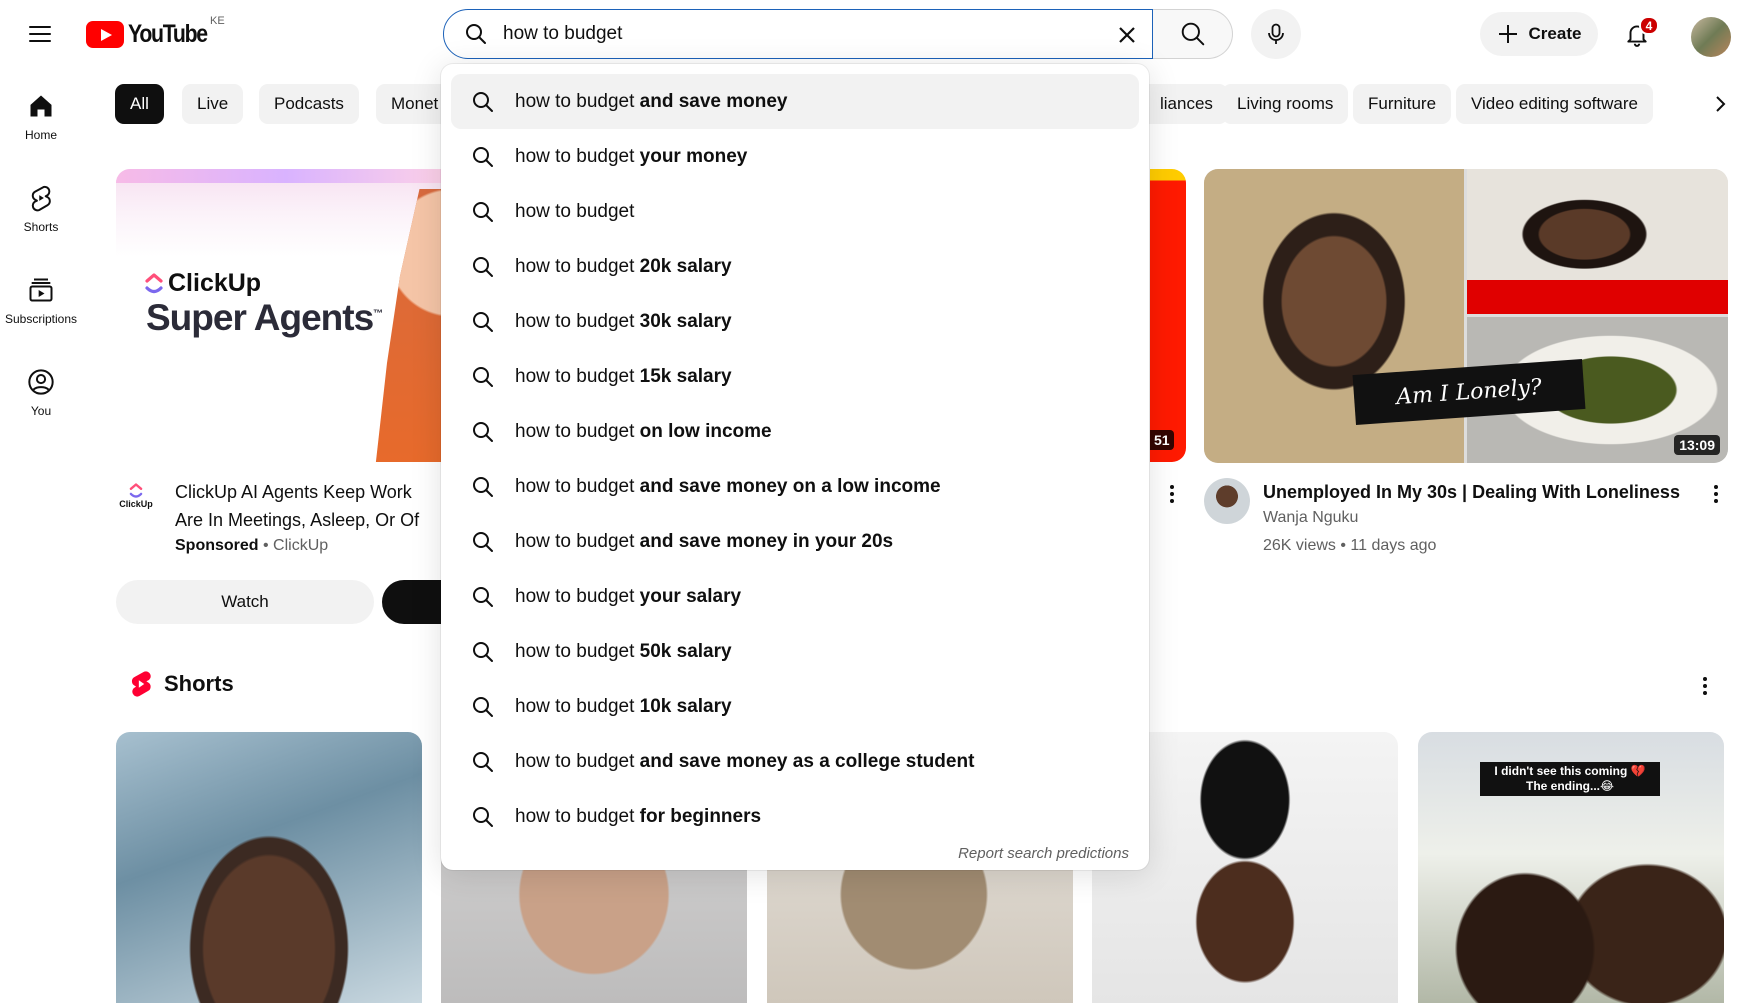 The image size is (1755, 1003). What do you see at coordinates (1554, 104) in the screenshot?
I see `chip-video-editing-software: Video editing software` at bounding box center [1554, 104].